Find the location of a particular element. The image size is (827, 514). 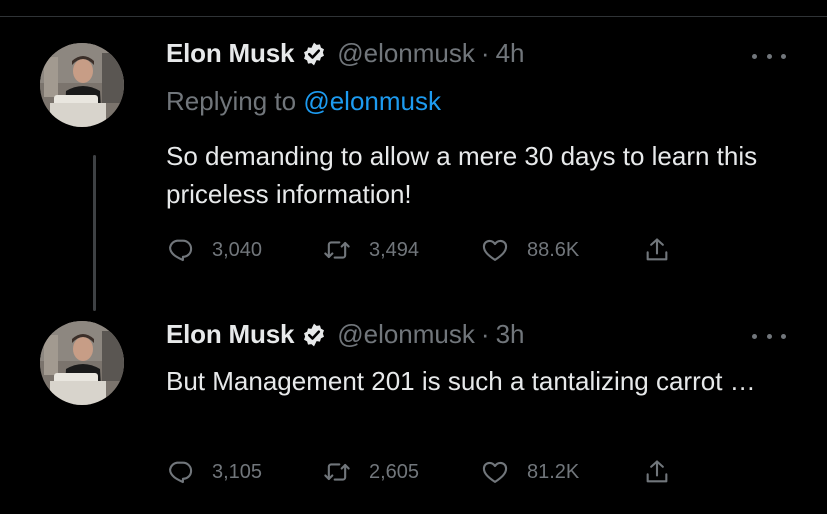

like-button: 81.2K is located at coordinates (562, 472).